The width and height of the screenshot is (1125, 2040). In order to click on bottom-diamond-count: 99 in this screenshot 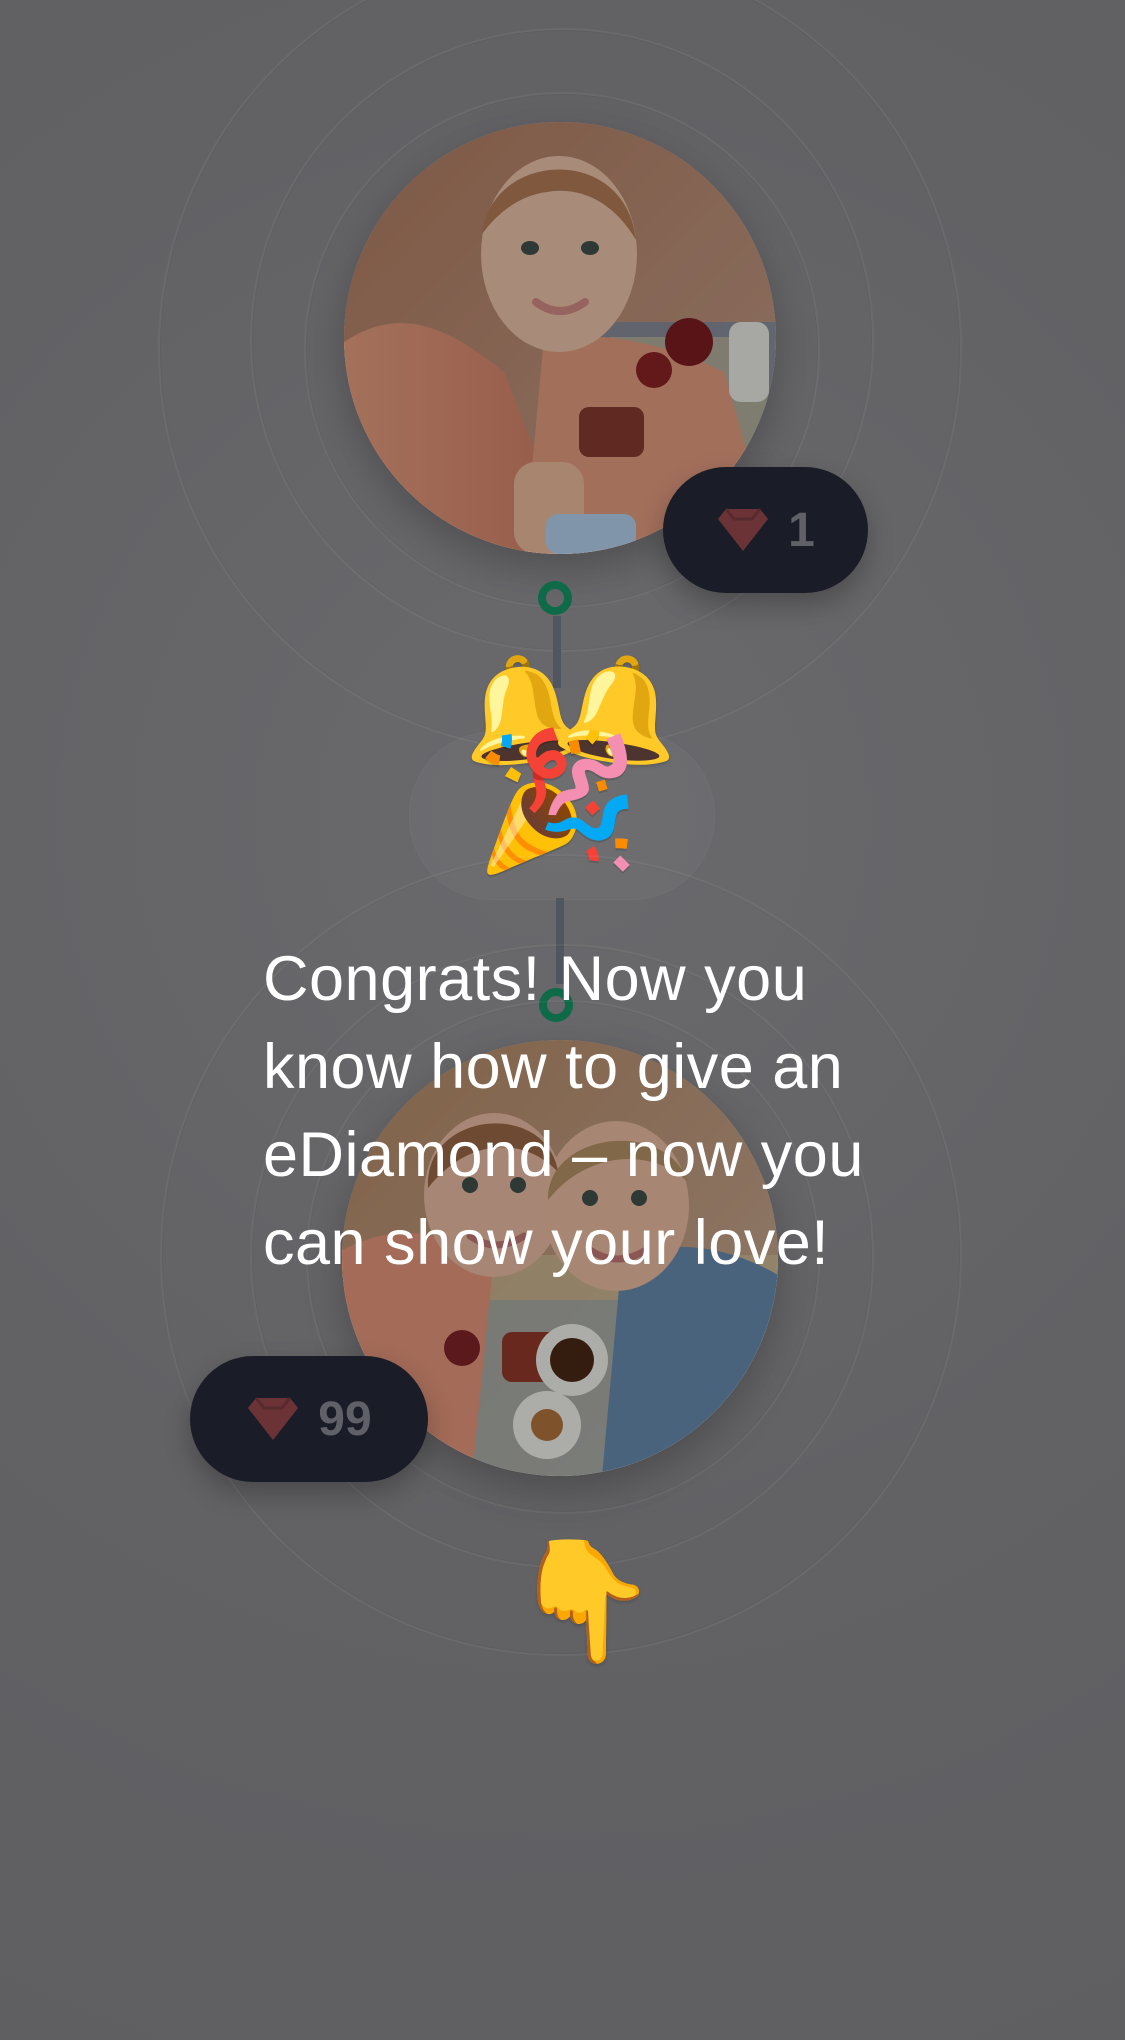, I will do `click(345, 1419)`.